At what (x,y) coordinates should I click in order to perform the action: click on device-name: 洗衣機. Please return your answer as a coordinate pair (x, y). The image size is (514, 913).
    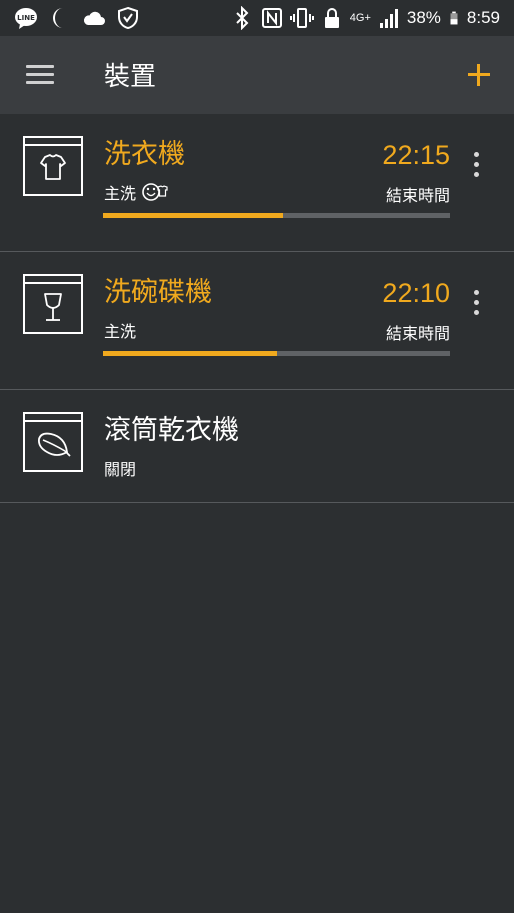
    Looking at the image, I should click on (144, 154).